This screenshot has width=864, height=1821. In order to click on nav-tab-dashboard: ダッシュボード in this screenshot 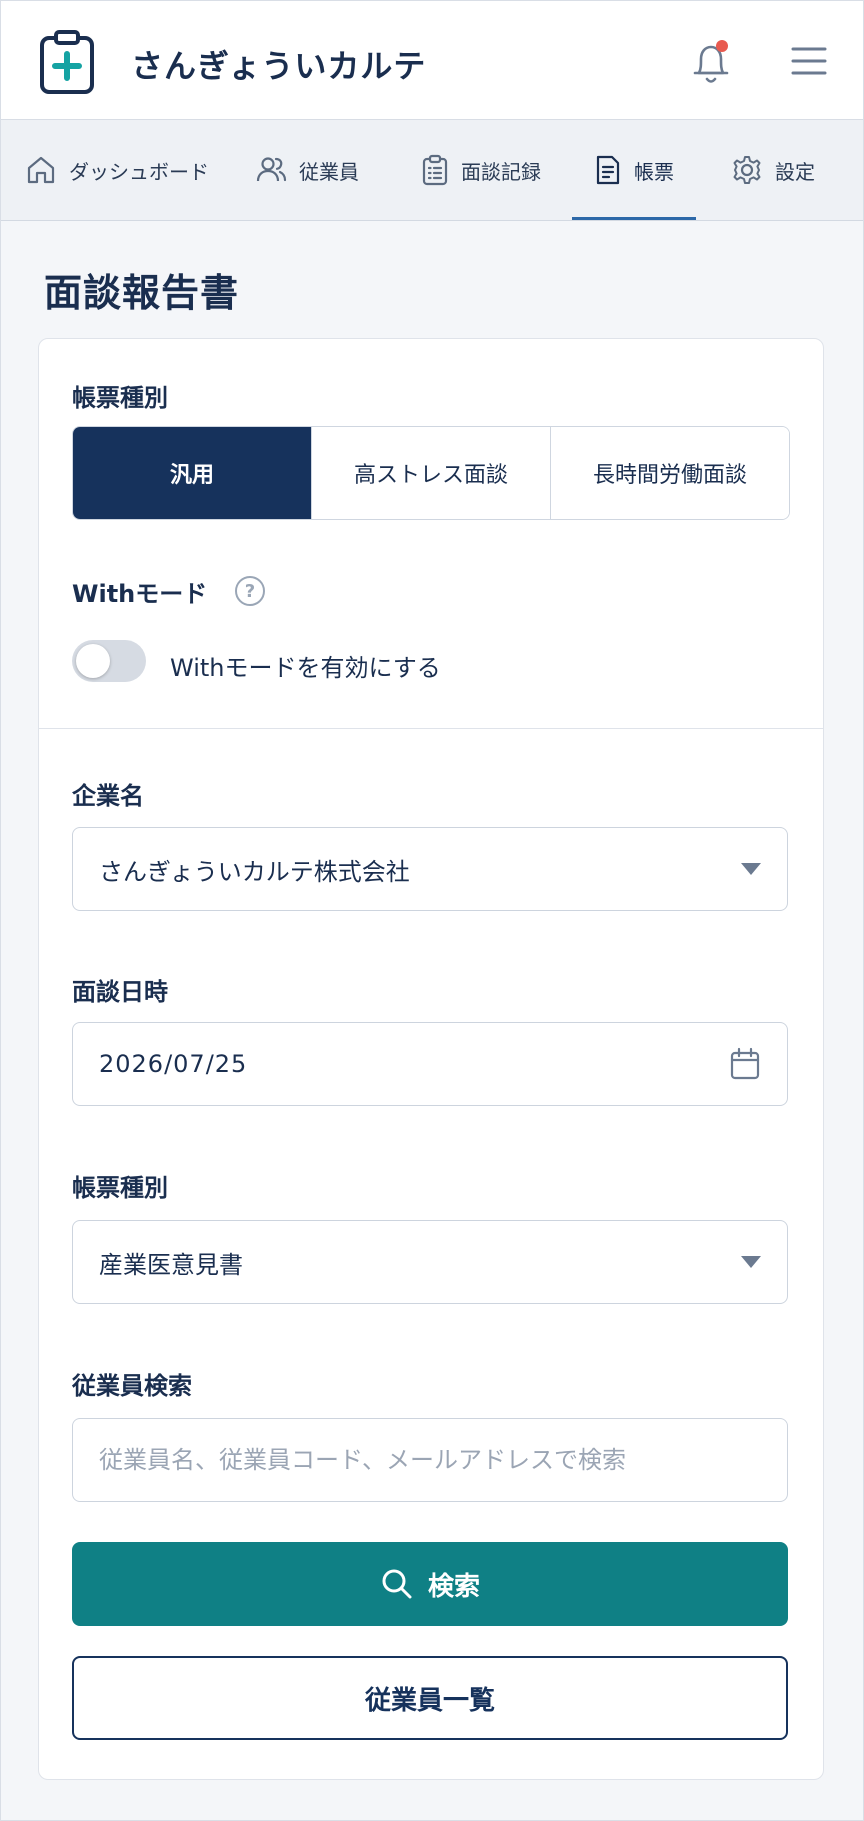, I will do `click(117, 170)`.